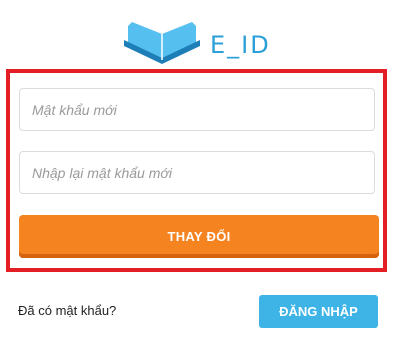  I want to click on login-button: ĐĂNG NHẬP, so click(318, 311).